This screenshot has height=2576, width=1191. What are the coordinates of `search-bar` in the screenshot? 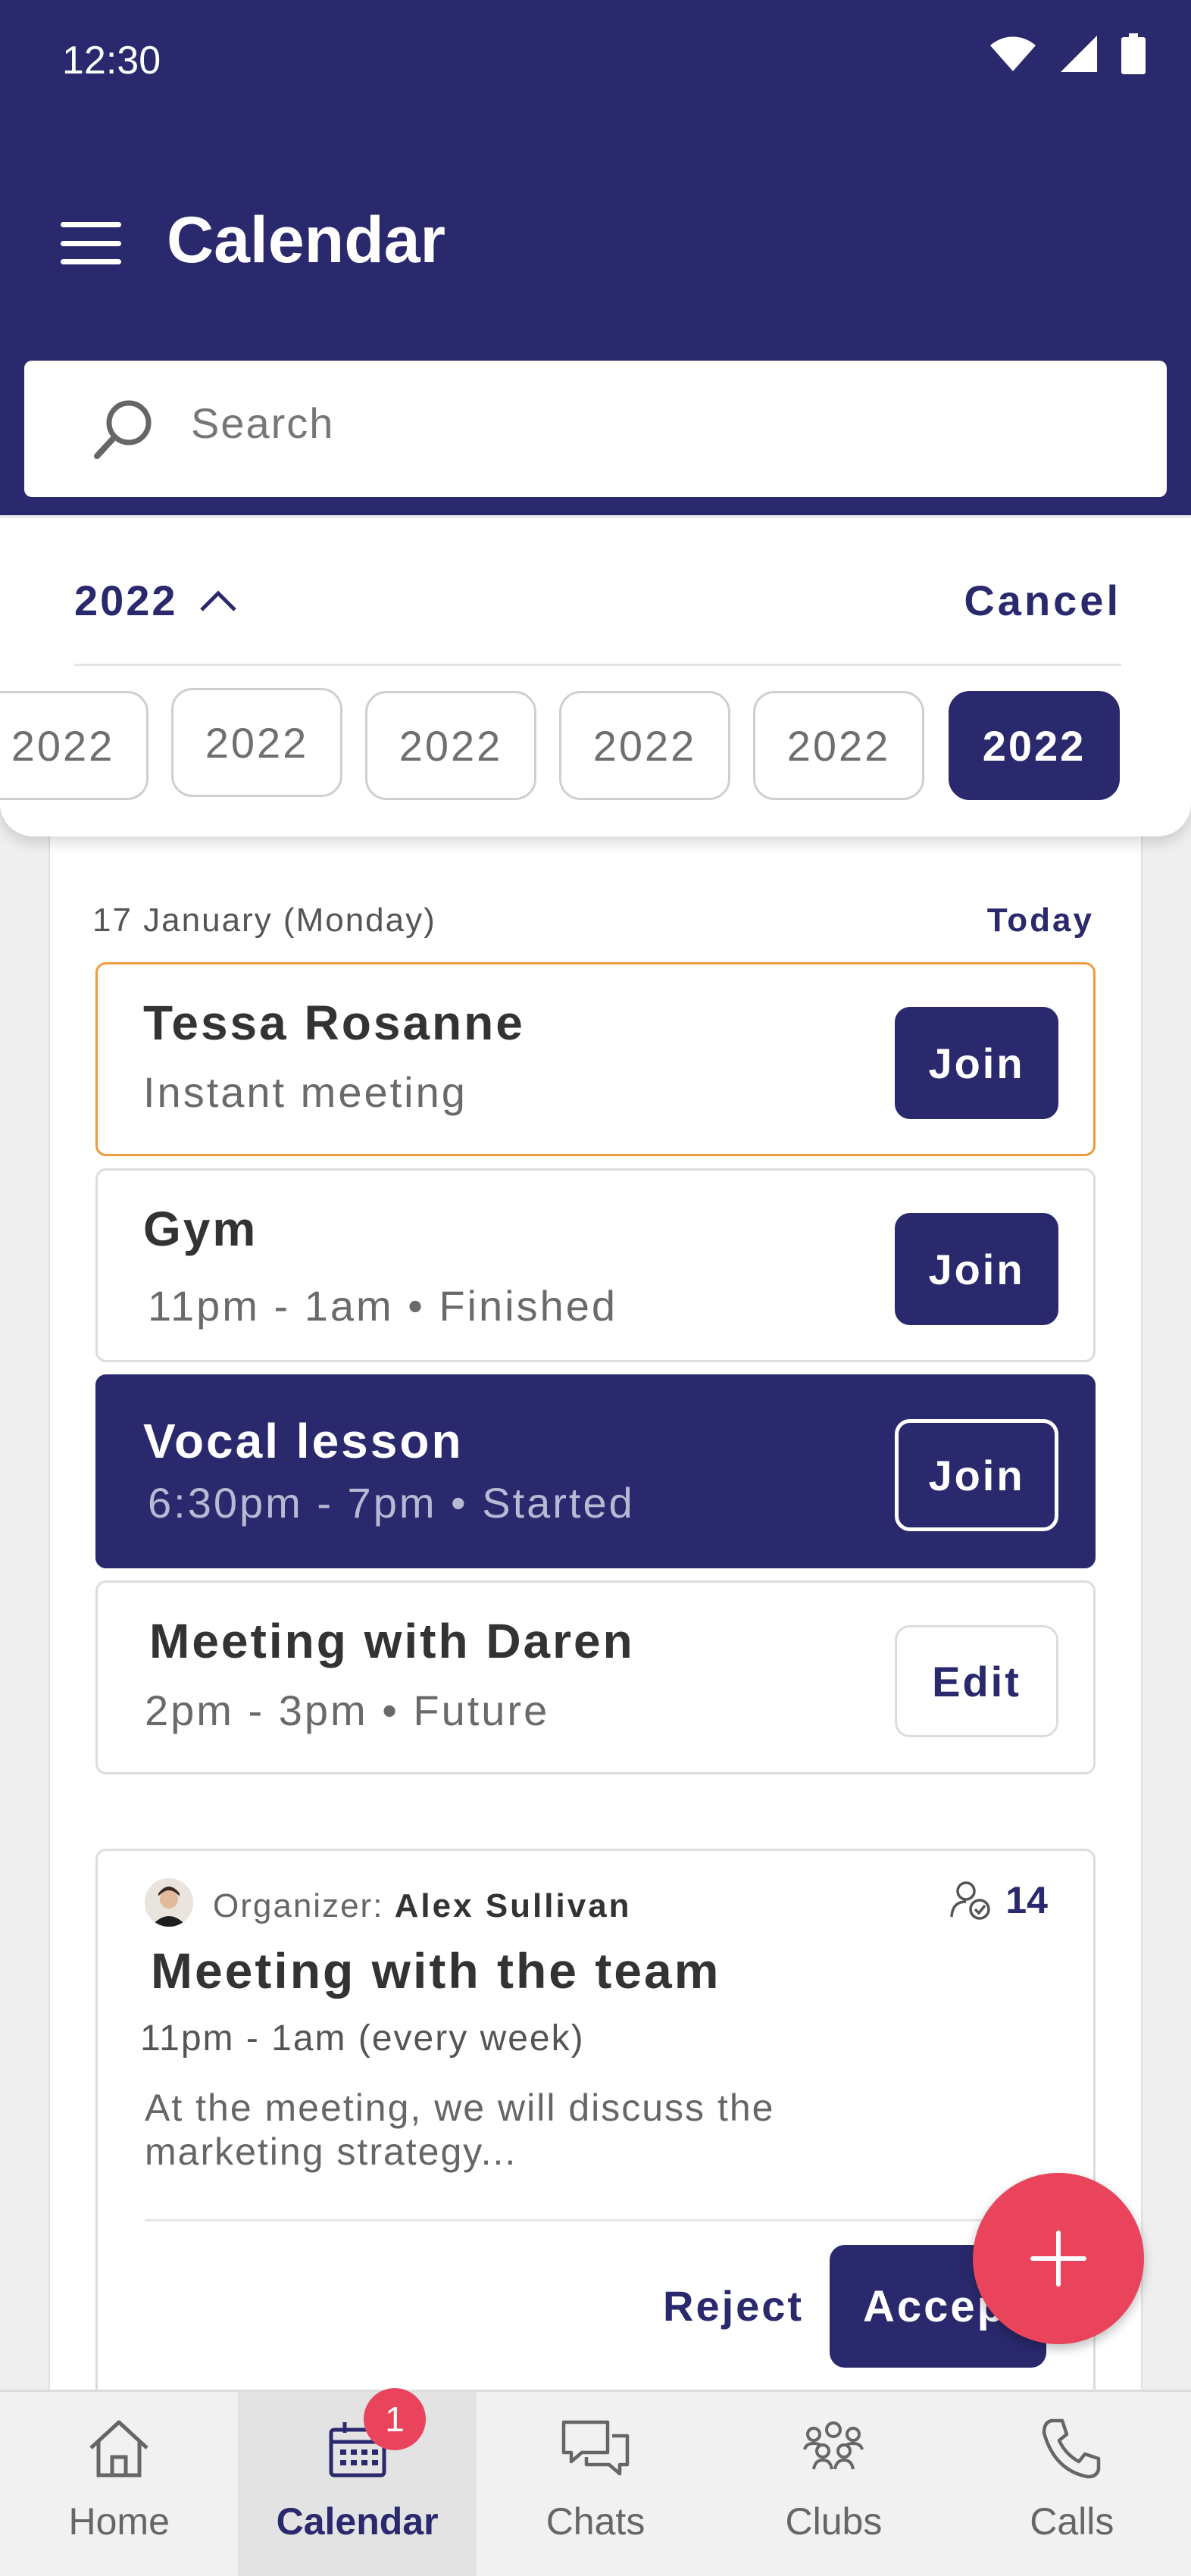 It's located at (595, 429).